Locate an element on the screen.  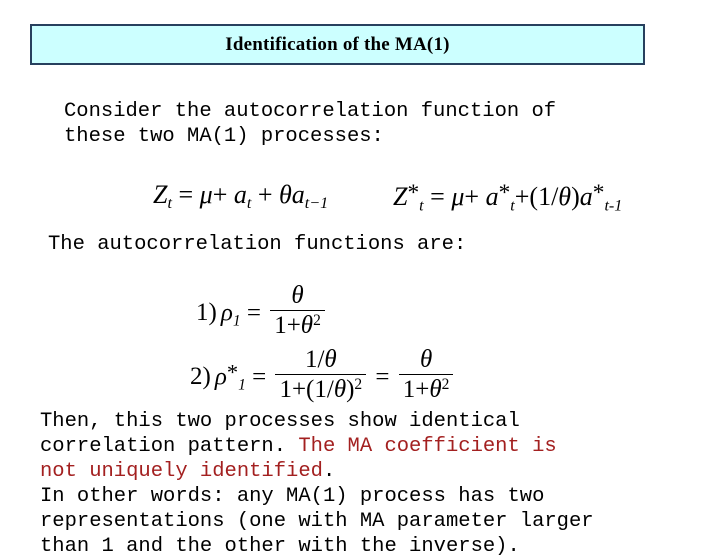
formula-1-denominator-prefix: 1+ is located at coordinates (287, 326).